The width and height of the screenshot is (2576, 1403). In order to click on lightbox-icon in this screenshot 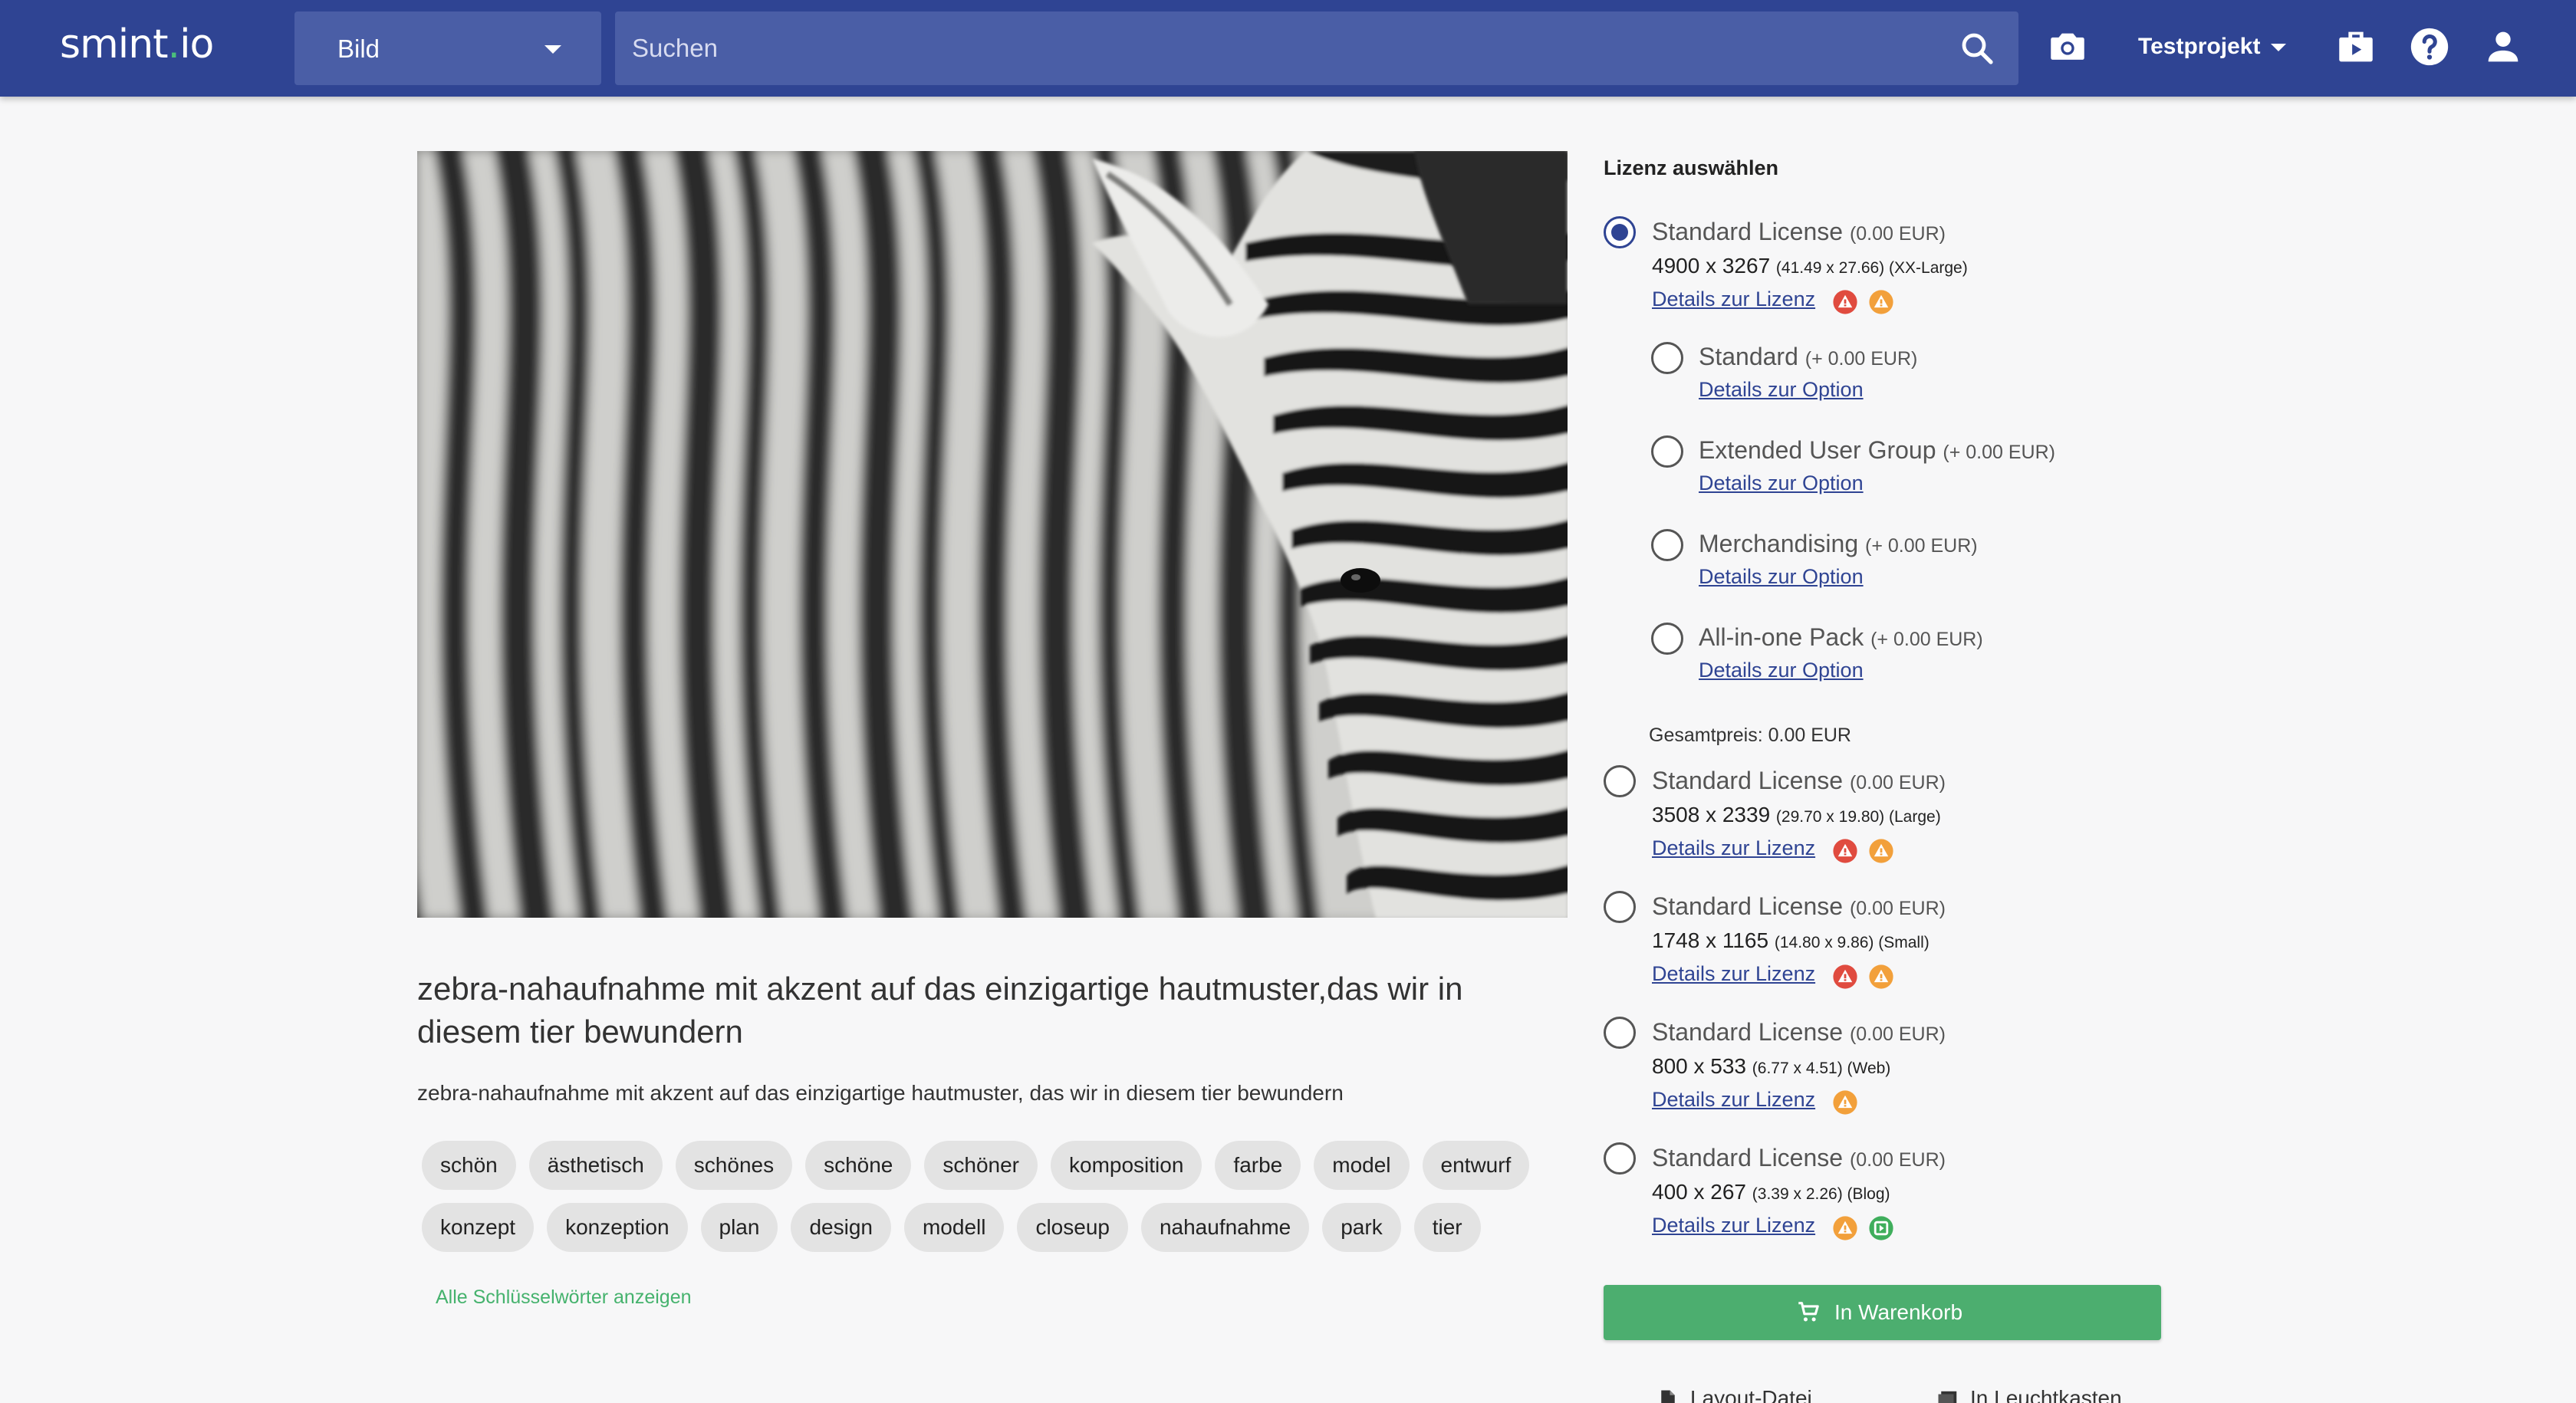, I will do `click(2356, 47)`.